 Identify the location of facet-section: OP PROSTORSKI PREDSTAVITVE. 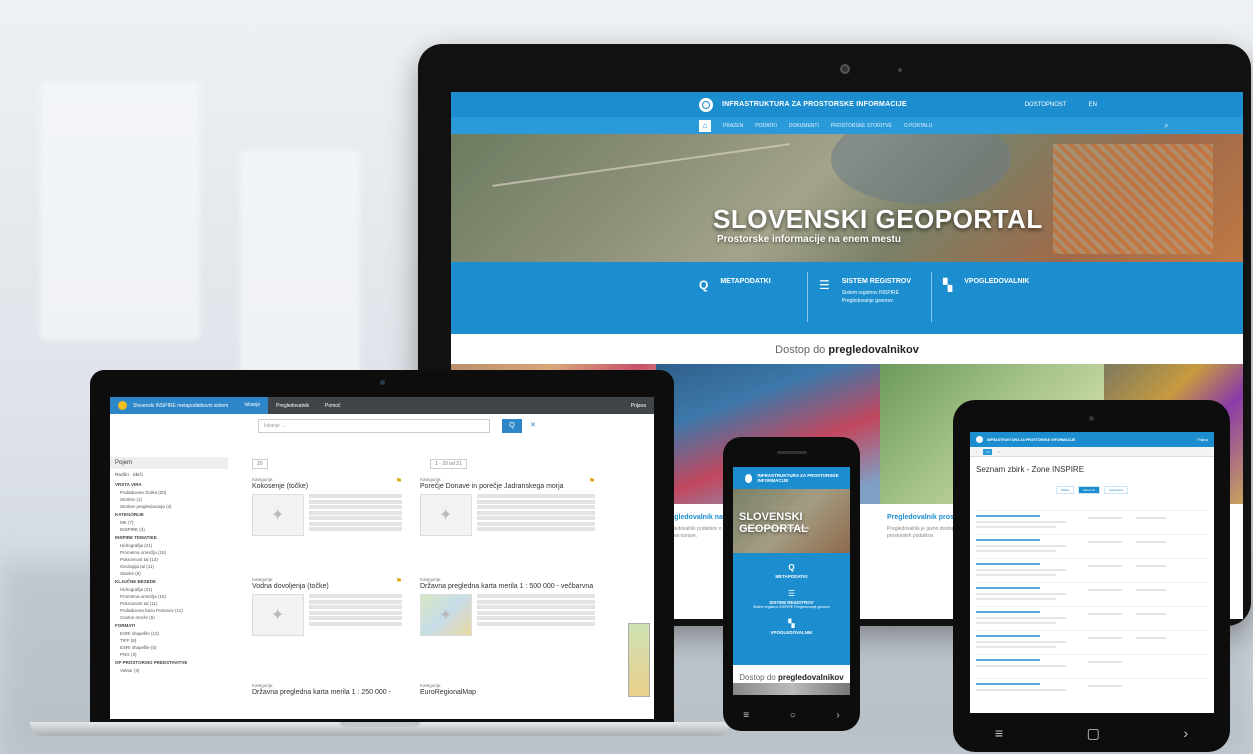
(169, 662).